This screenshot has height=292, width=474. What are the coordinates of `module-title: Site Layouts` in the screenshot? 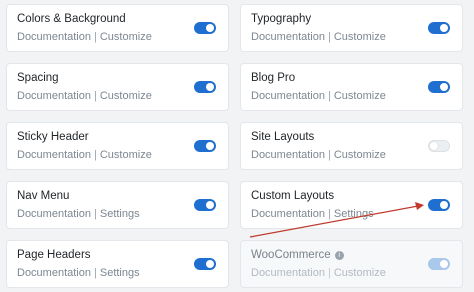 It's located at (283, 137).